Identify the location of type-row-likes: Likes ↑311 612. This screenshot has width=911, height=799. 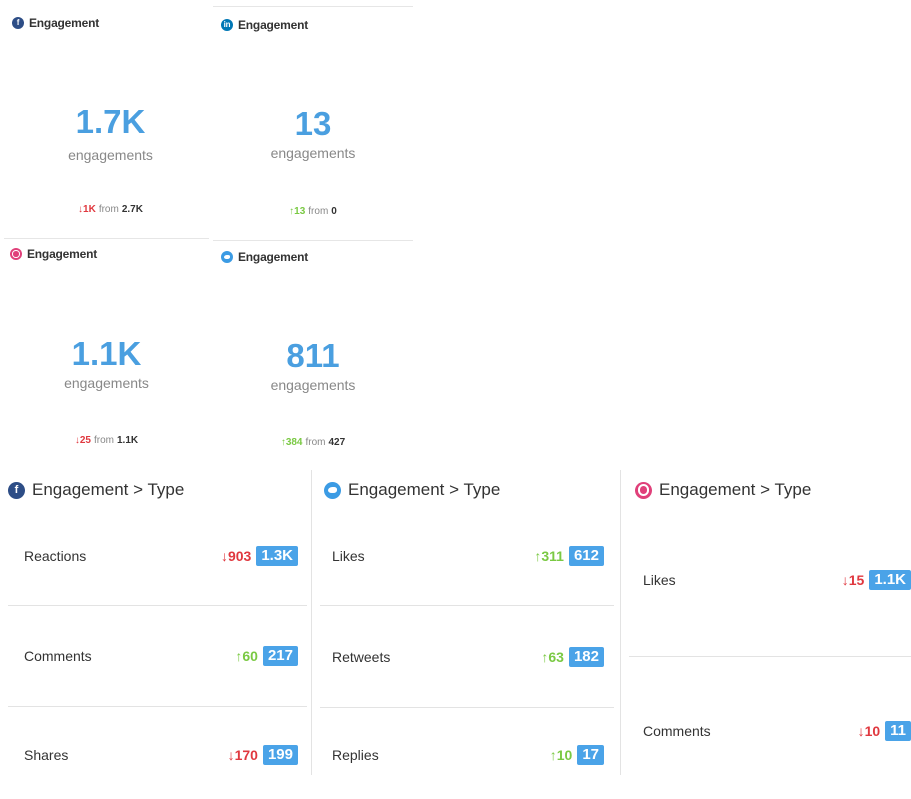
(462, 556).